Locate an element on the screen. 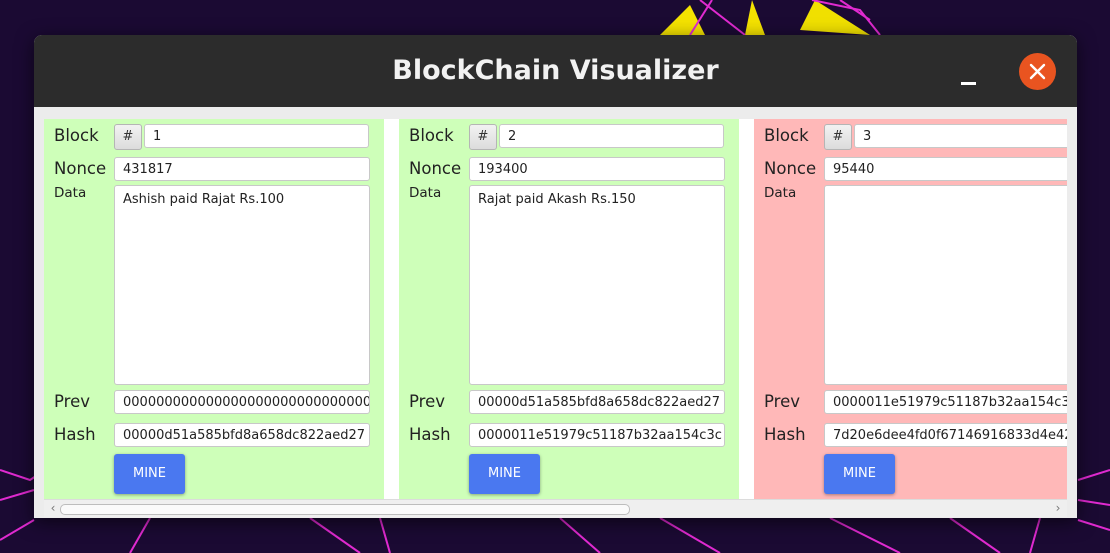 The height and width of the screenshot is (553, 1110). block-number-field: 1 is located at coordinates (256, 136).